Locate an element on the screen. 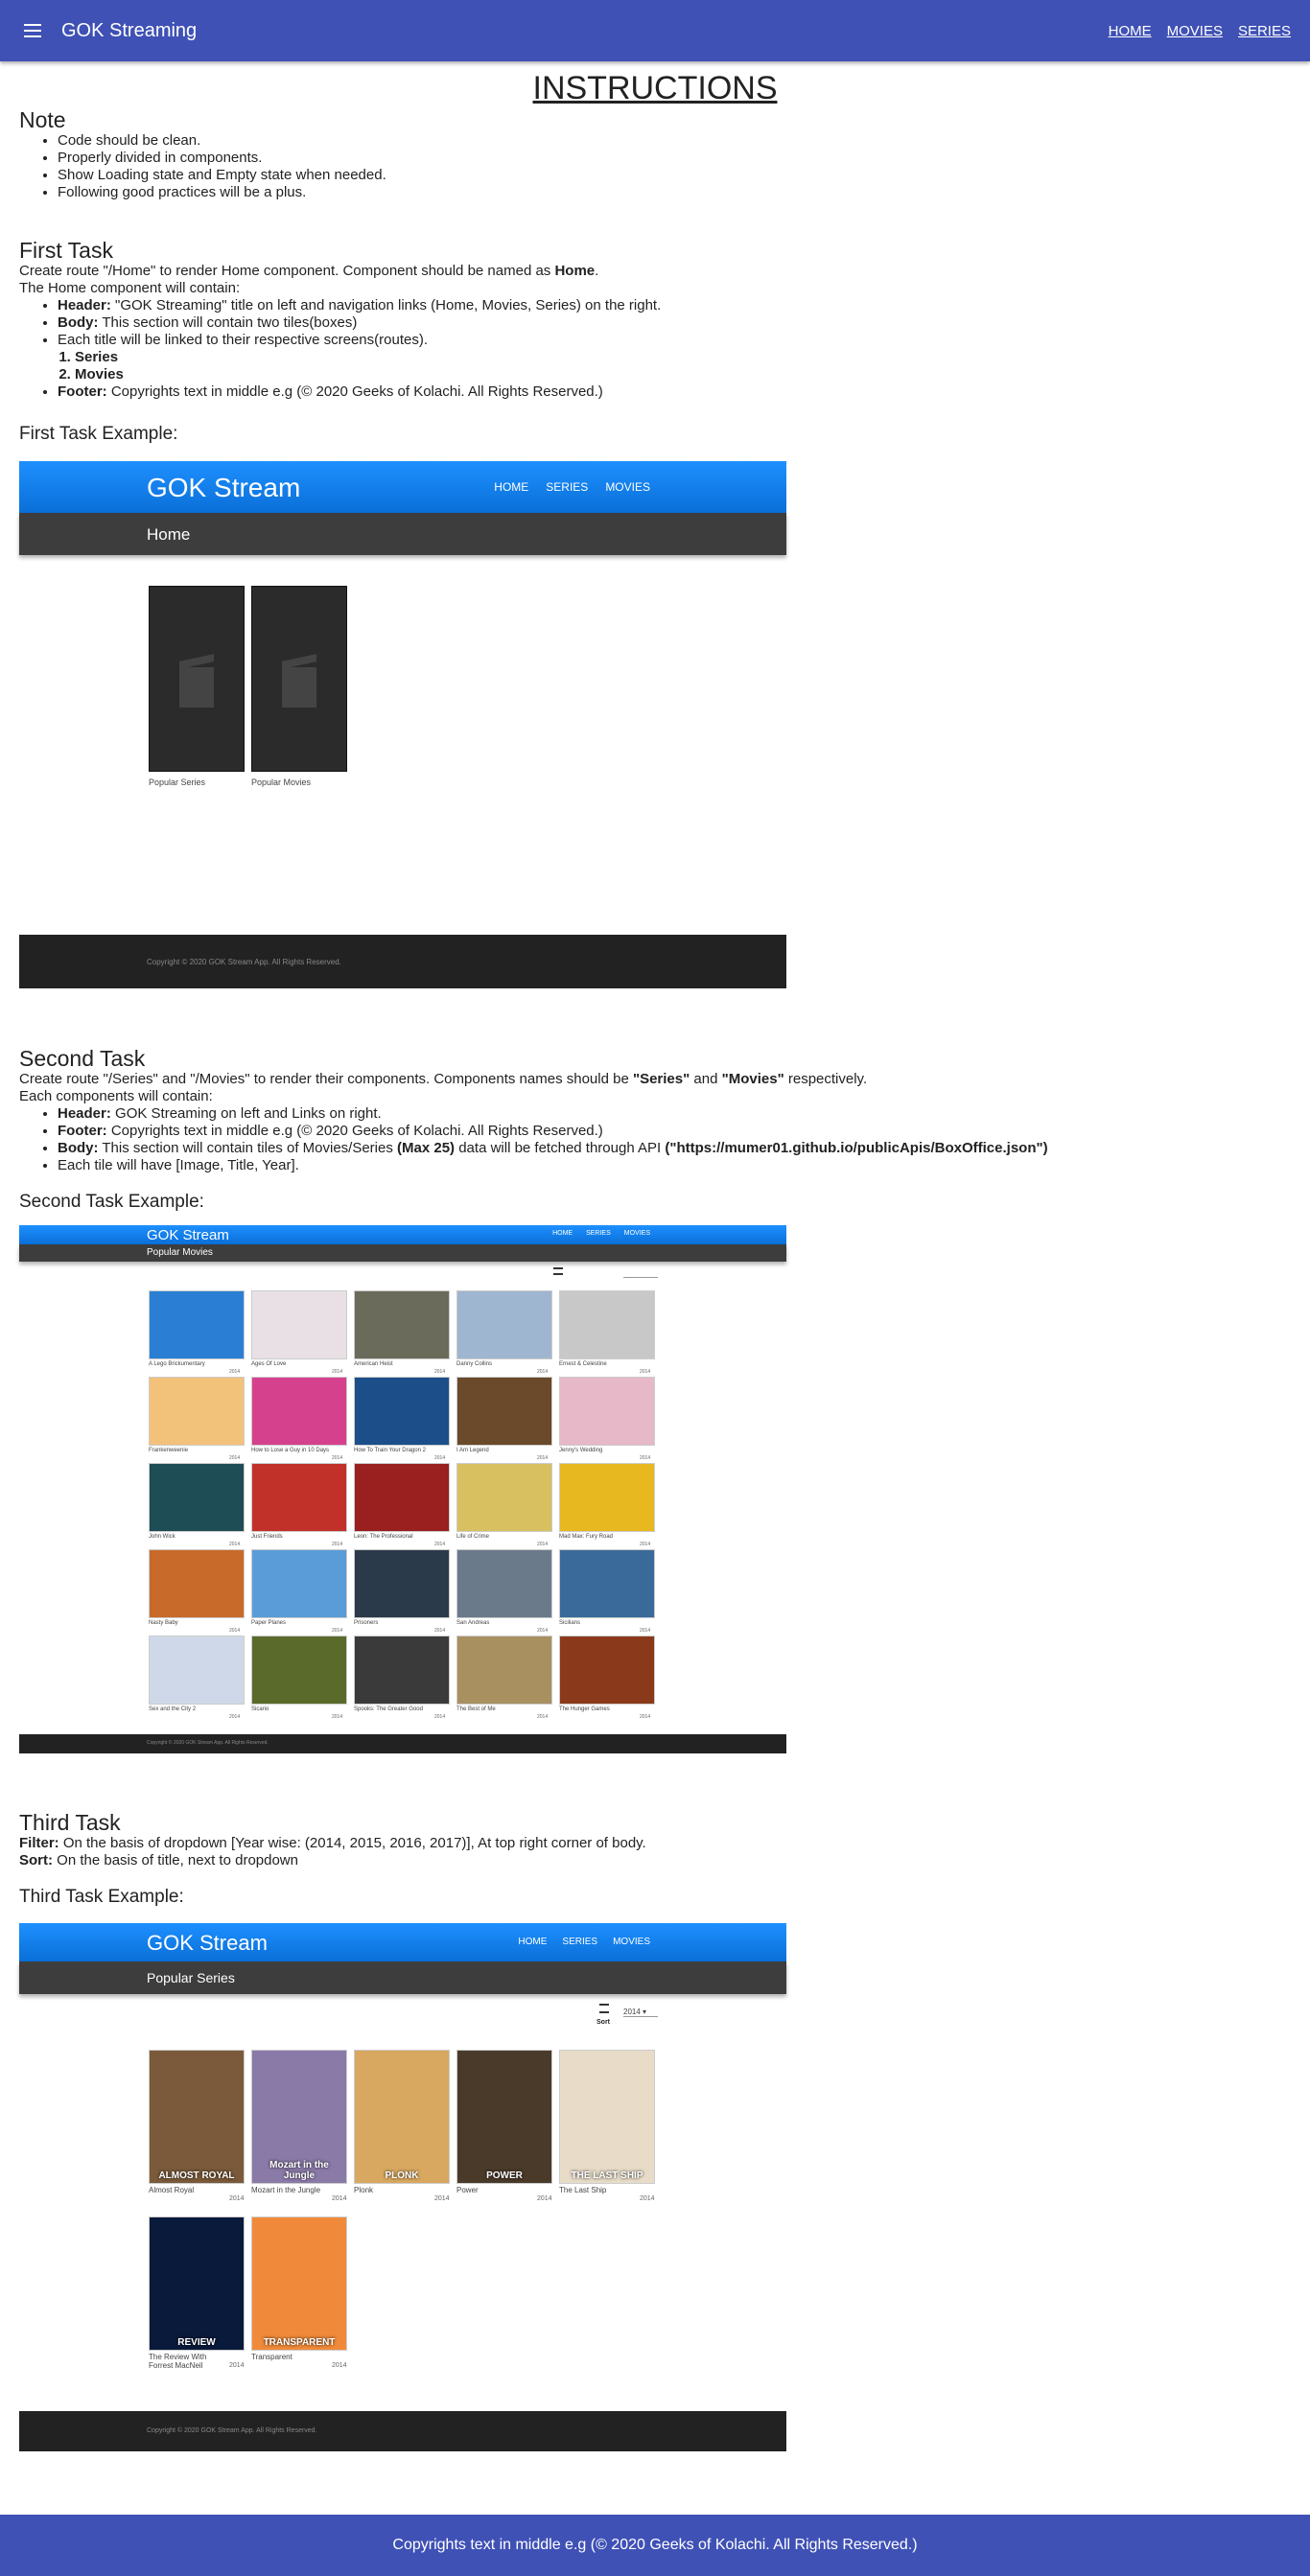 The image size is (1310, 2576). nav-home-link: HOME is located at coordinates (1130, 31).